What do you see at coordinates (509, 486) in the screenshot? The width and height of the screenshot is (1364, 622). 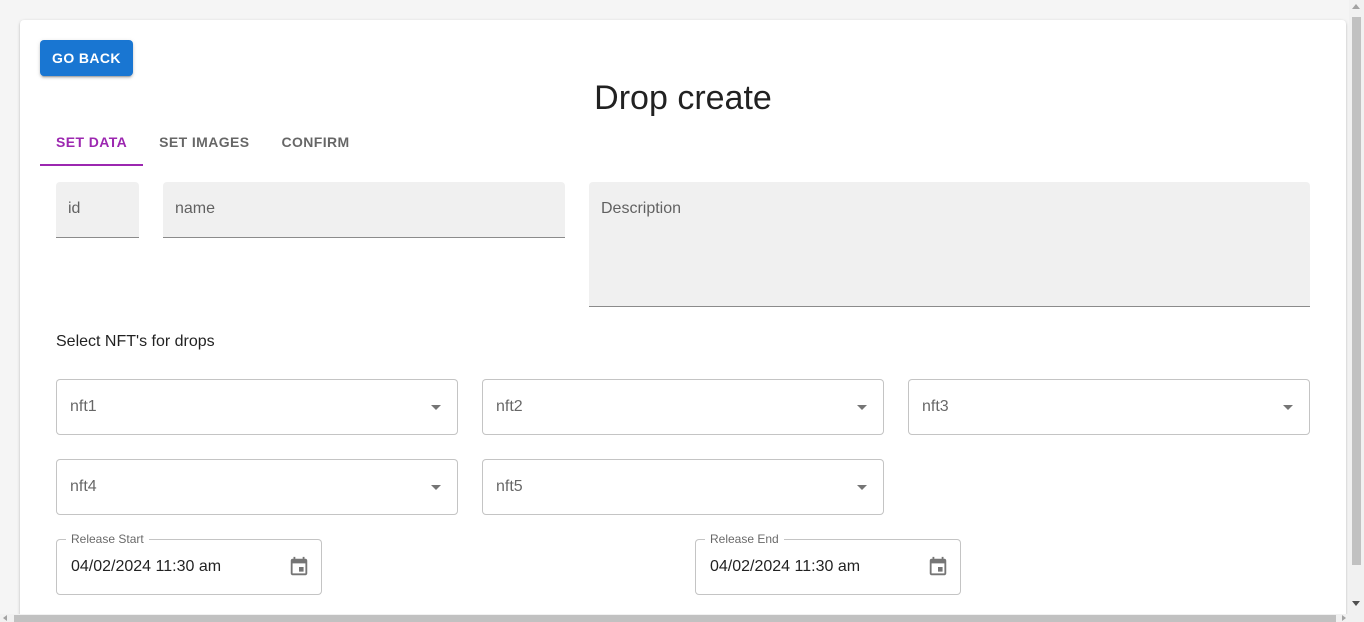 I see `nft5-select-label: nft5` at bounding box center [509, 486].